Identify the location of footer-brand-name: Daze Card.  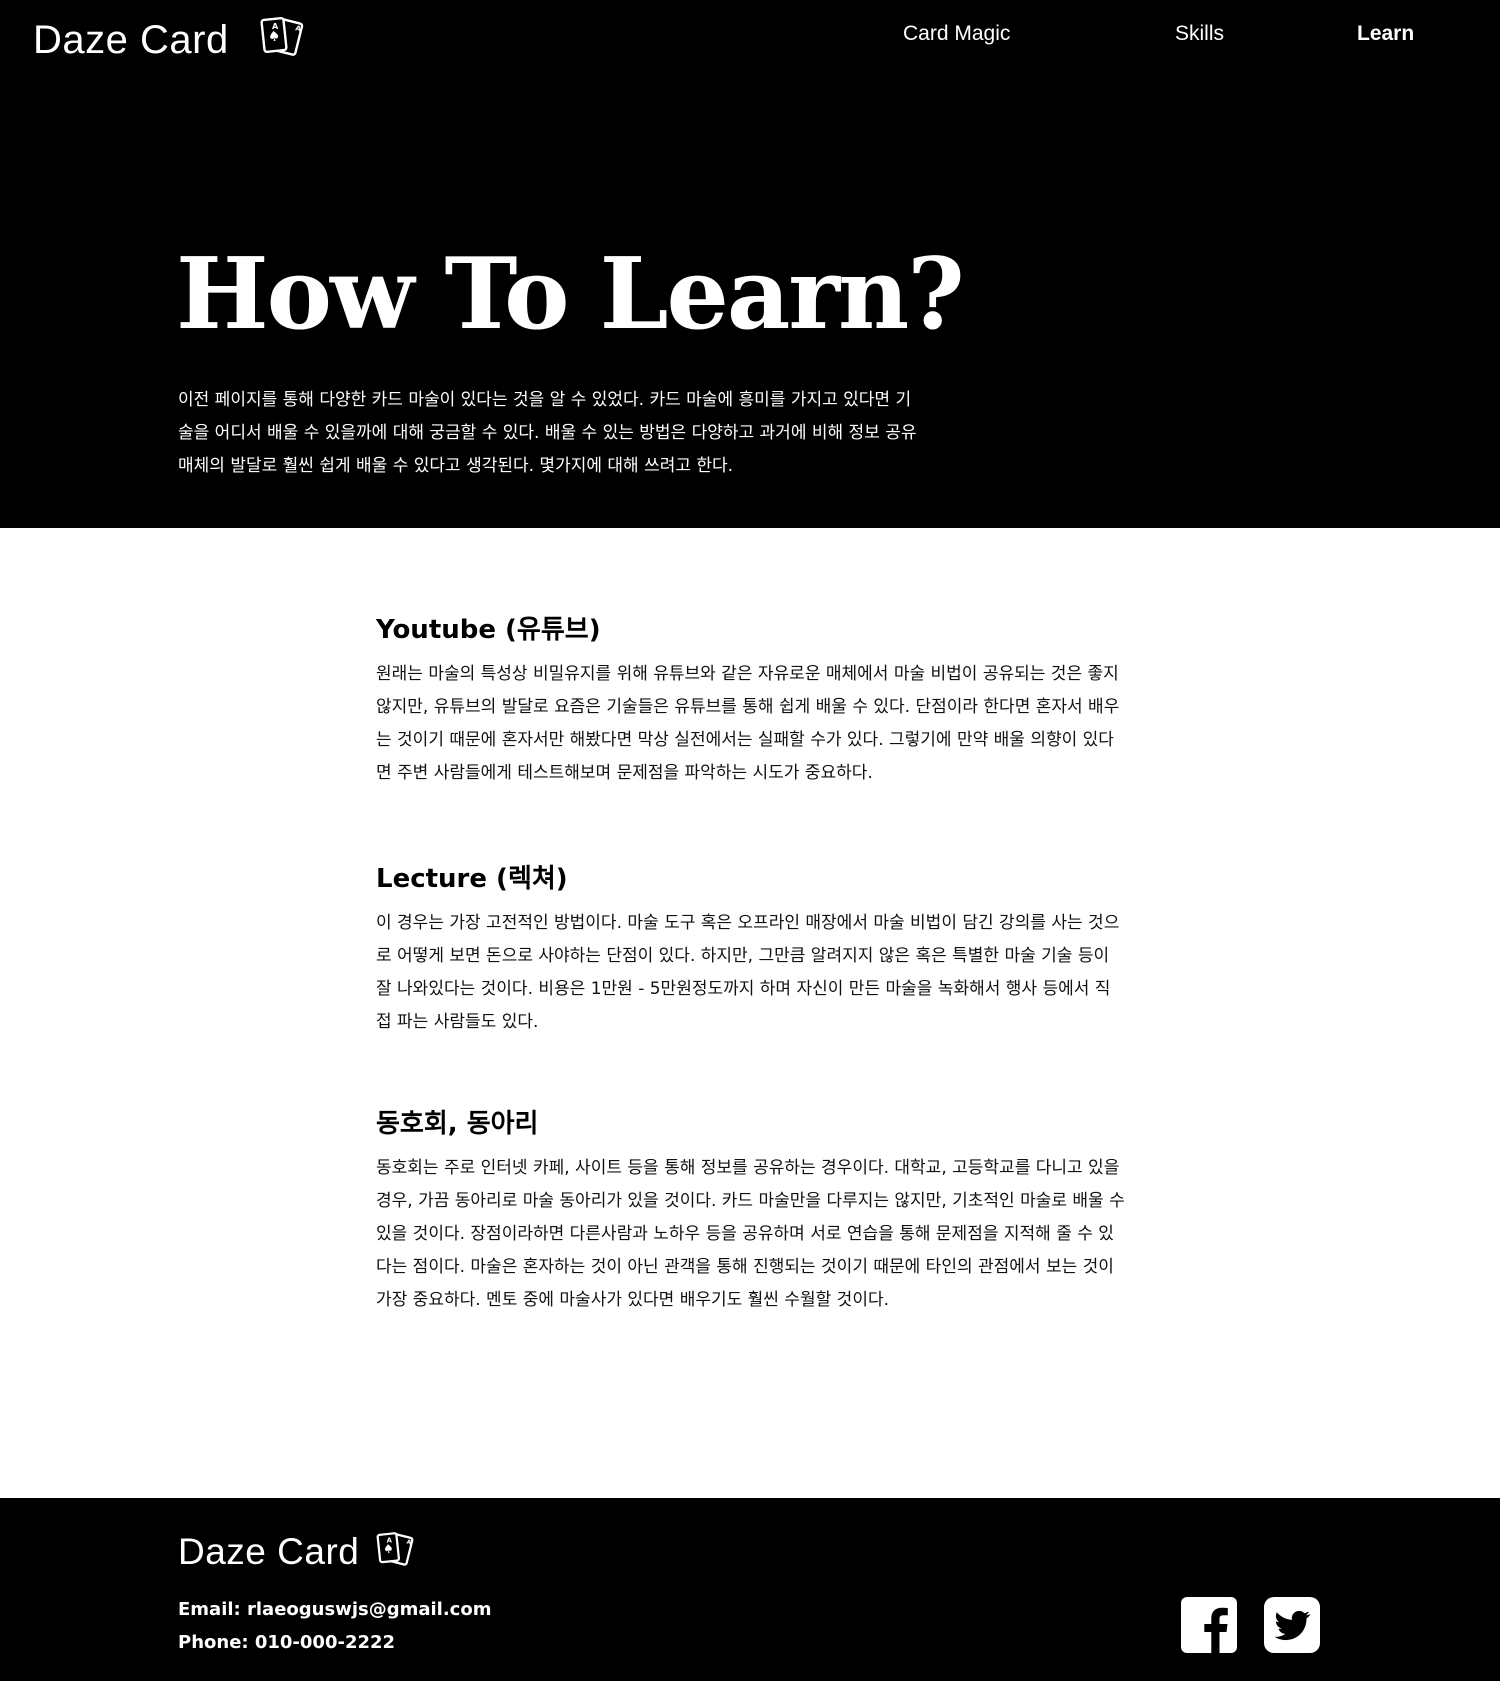
(269, 1551).